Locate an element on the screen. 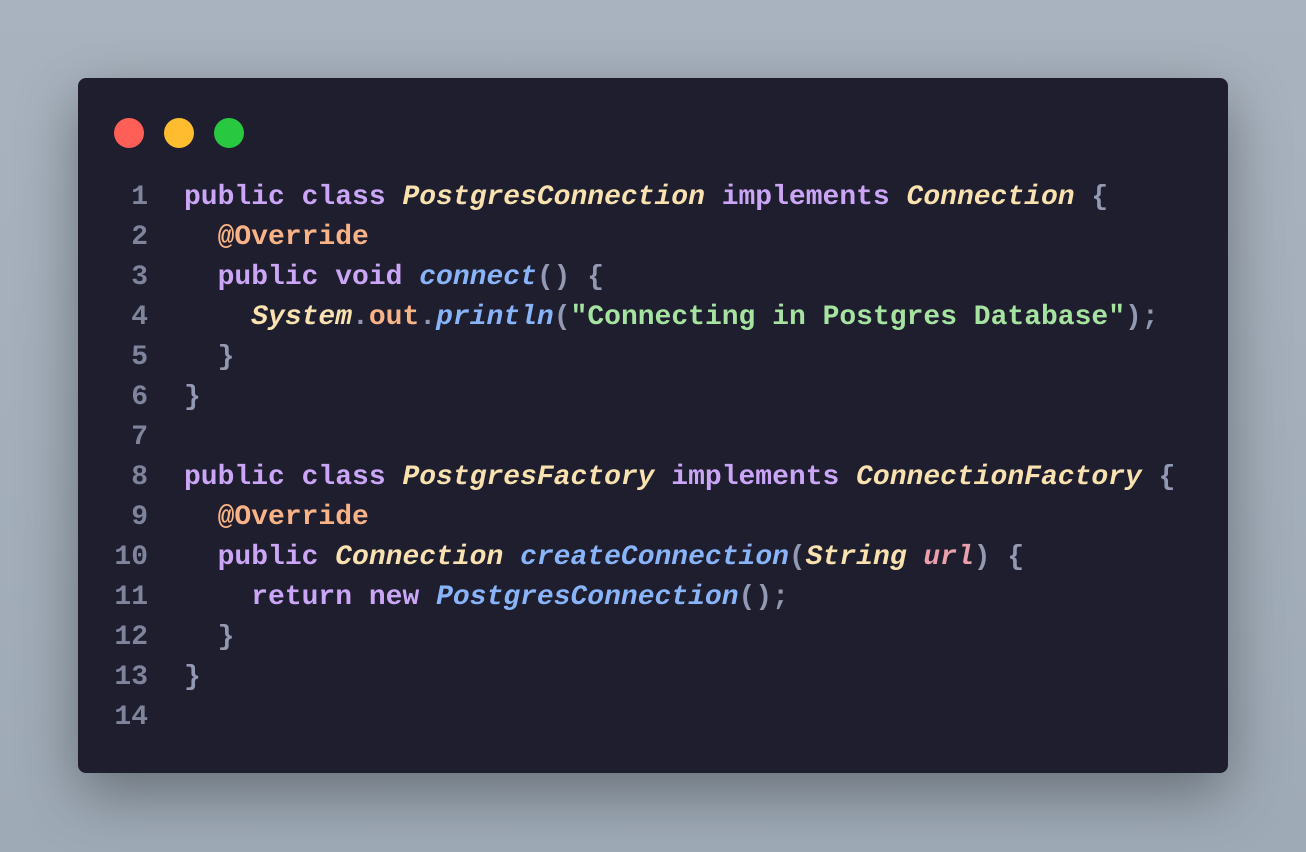 This screenshot has width=1306, height=852. line-source: return new PostgresConnection(); is located at coordinates (486, 598).